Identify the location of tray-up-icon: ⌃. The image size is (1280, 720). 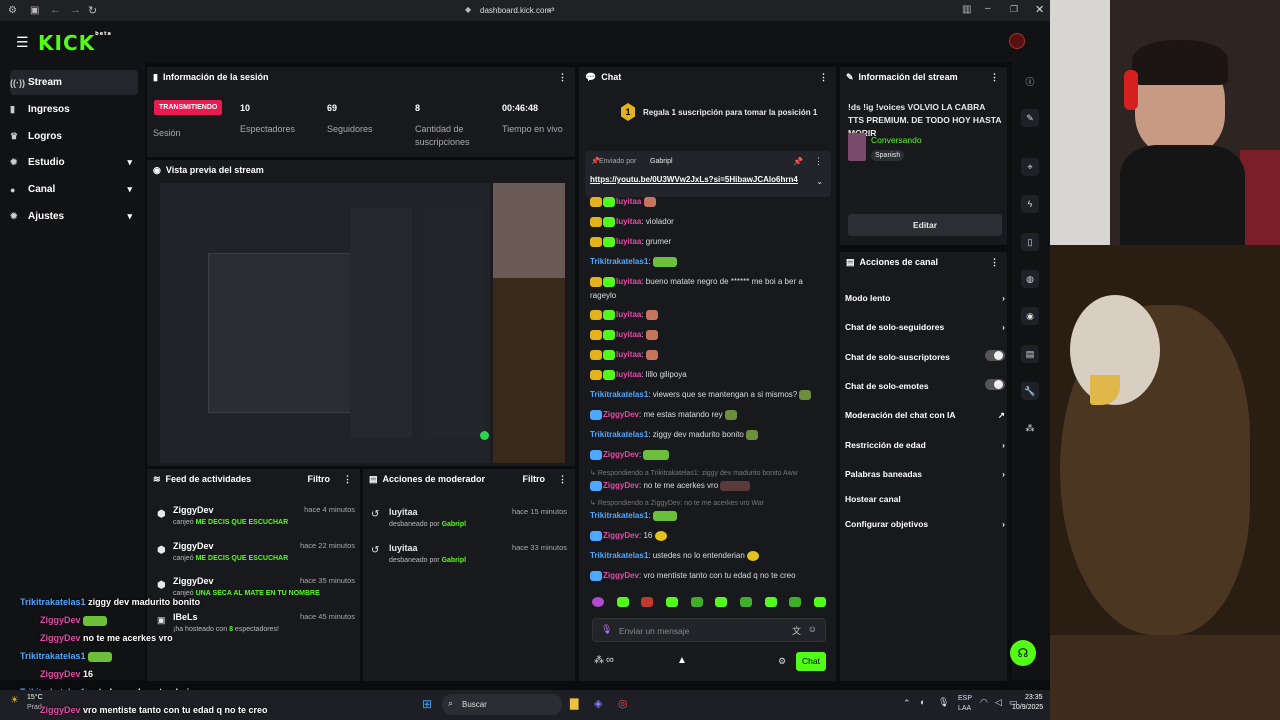
(907, 703).